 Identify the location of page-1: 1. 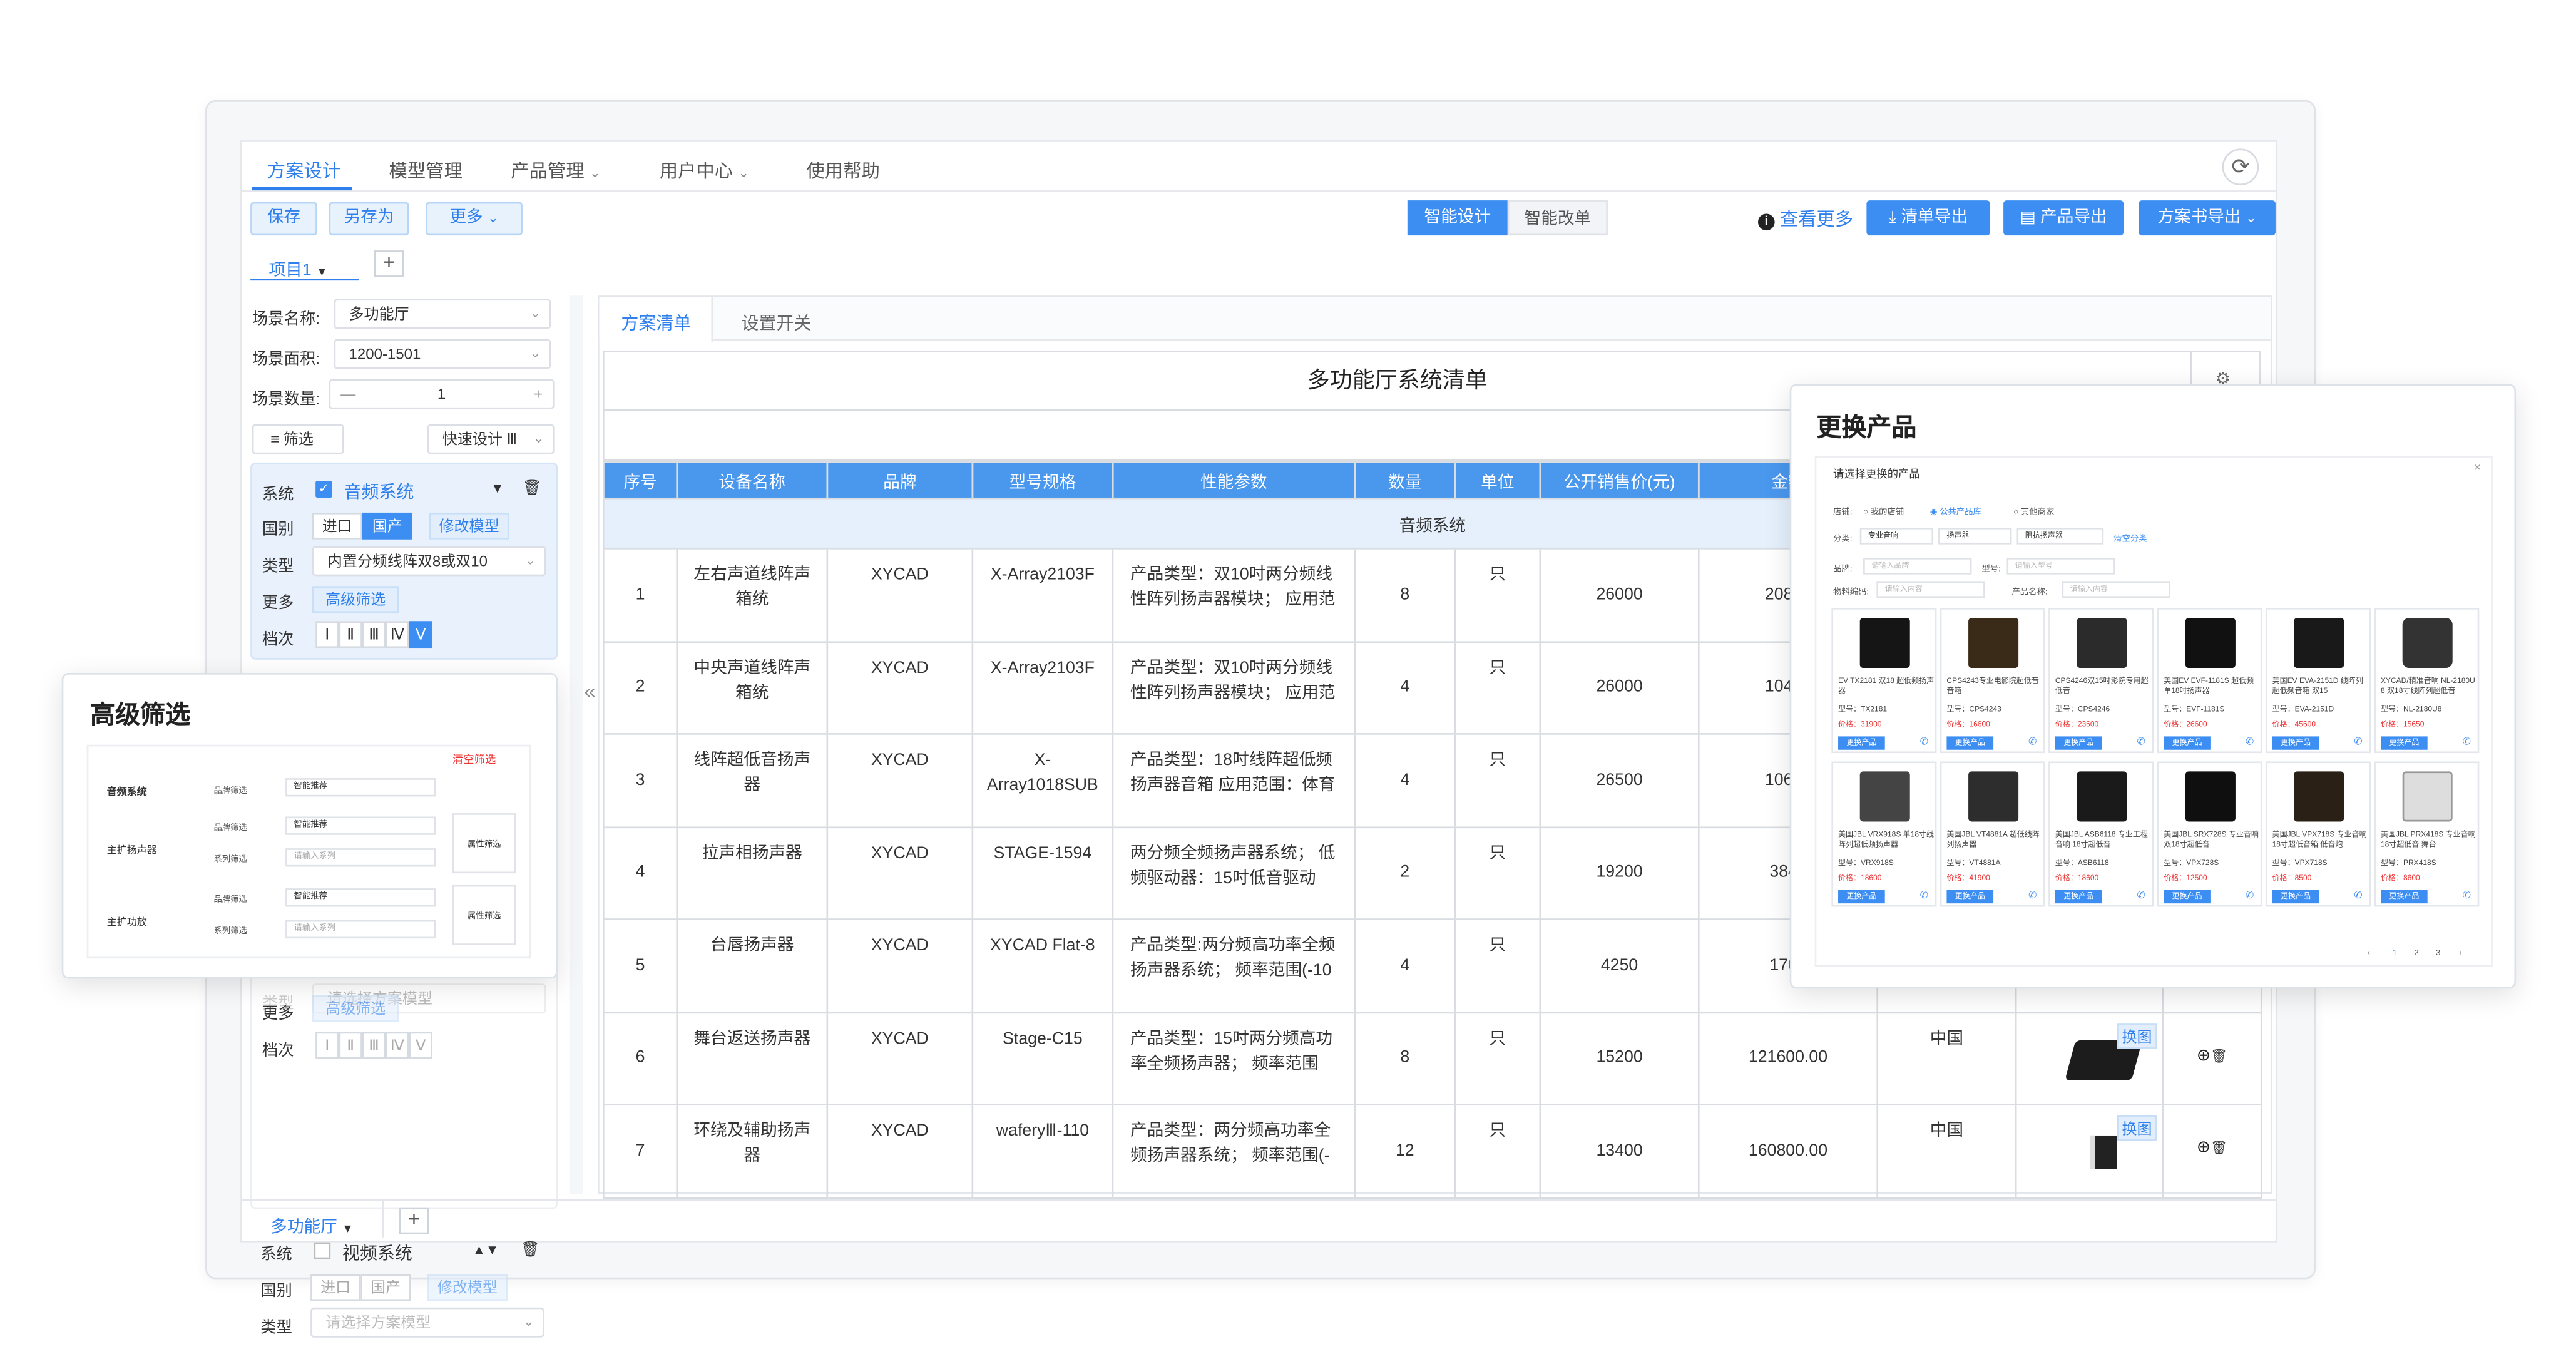
(2395, 953).